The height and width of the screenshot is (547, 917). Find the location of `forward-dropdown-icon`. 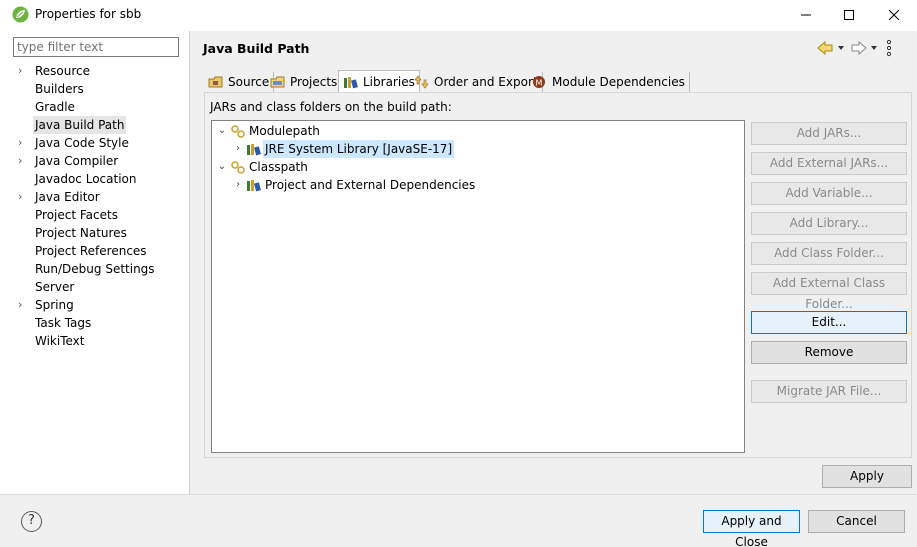

forward-dropdown-icon is located at coordinates (874, 48).